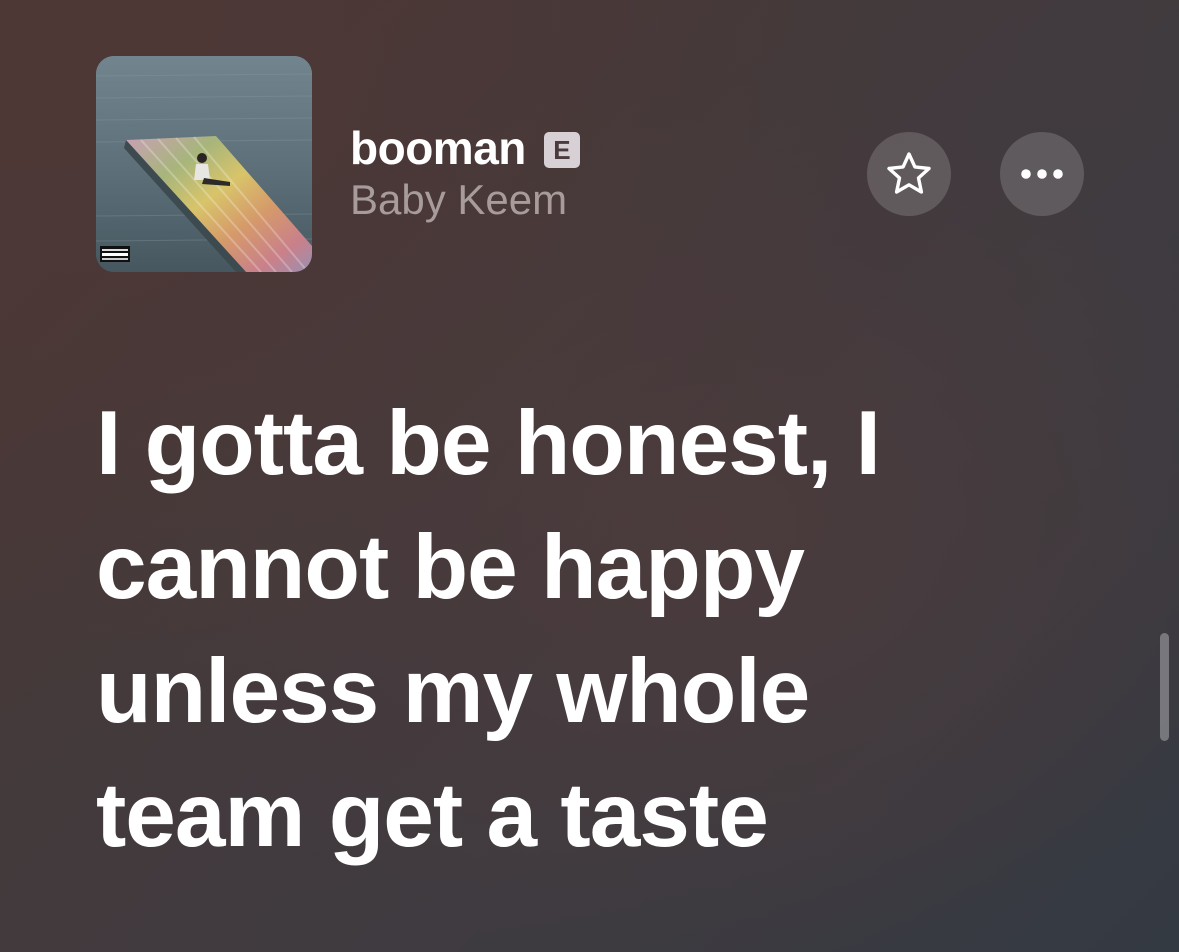  What do you see at coordinates (596, 692) in the screenshot?
I see `lyric-line: unless my whole` at bounding box center [596, 692].